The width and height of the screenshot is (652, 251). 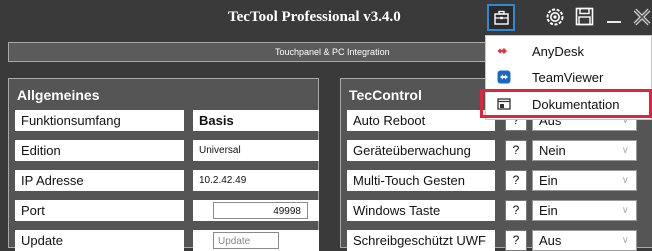 I want to click on port-input: 49998, so click(x=260, y=210).